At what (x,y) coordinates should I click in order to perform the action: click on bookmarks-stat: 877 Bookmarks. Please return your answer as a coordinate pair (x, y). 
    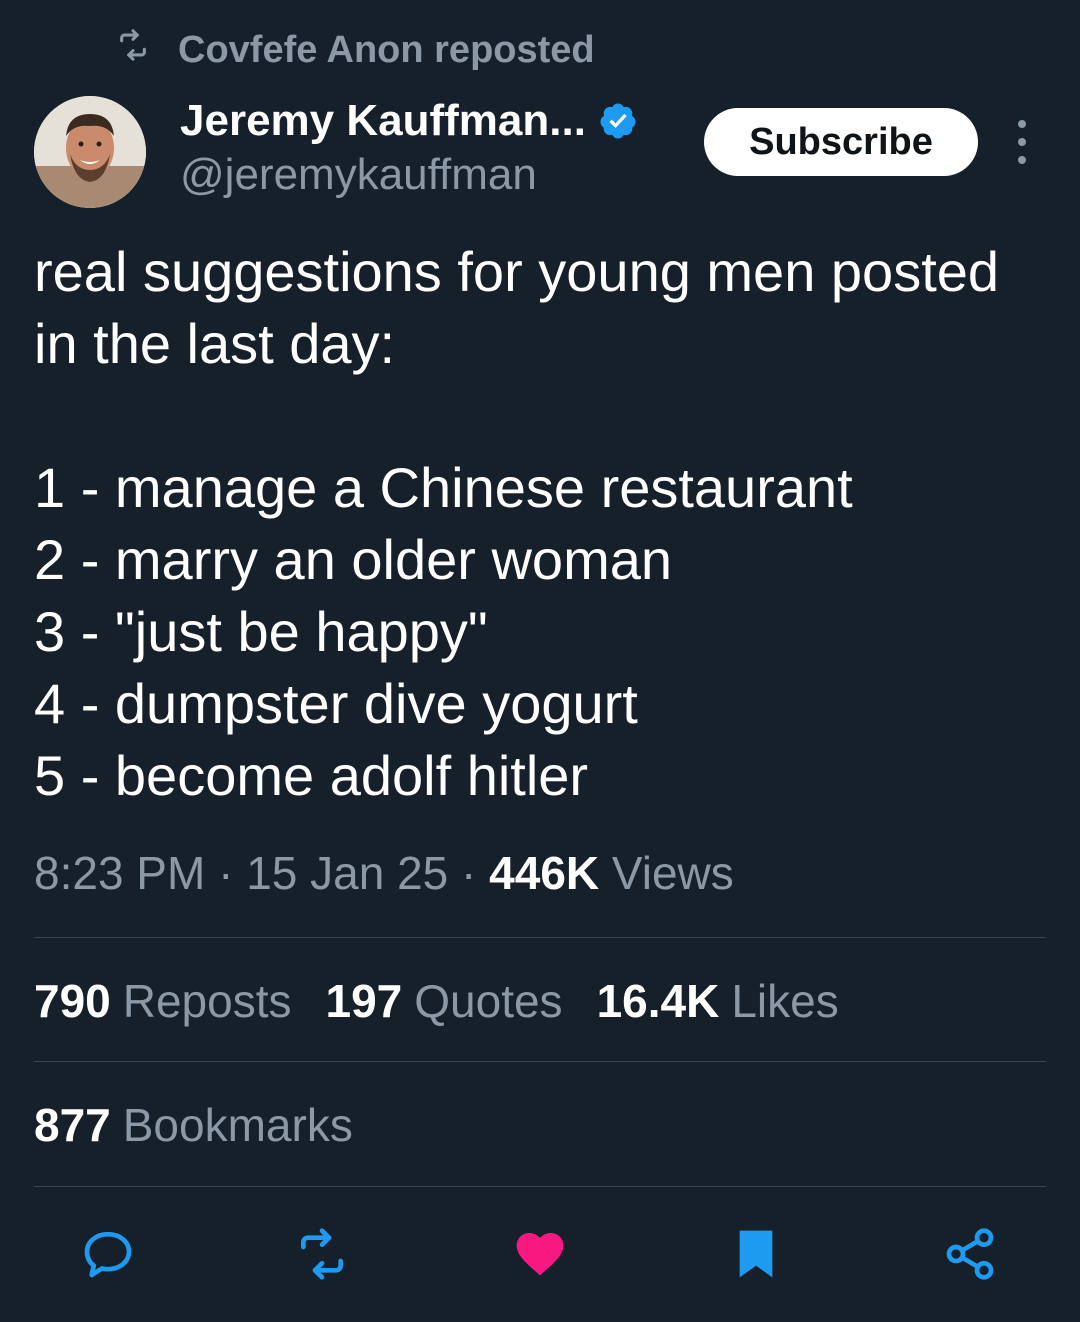
    Looking at the image, I should click on (193, 1125).